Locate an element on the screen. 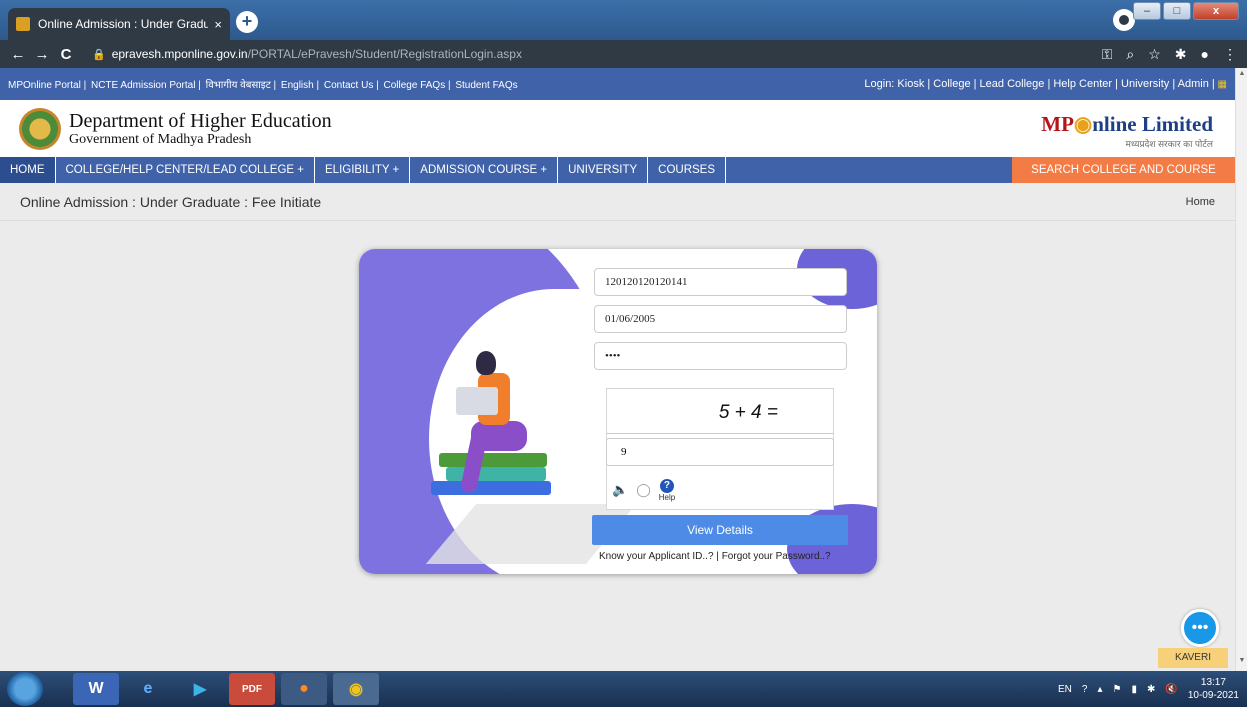  help-tray-icon: ? is located at coordinates (1085, 689).